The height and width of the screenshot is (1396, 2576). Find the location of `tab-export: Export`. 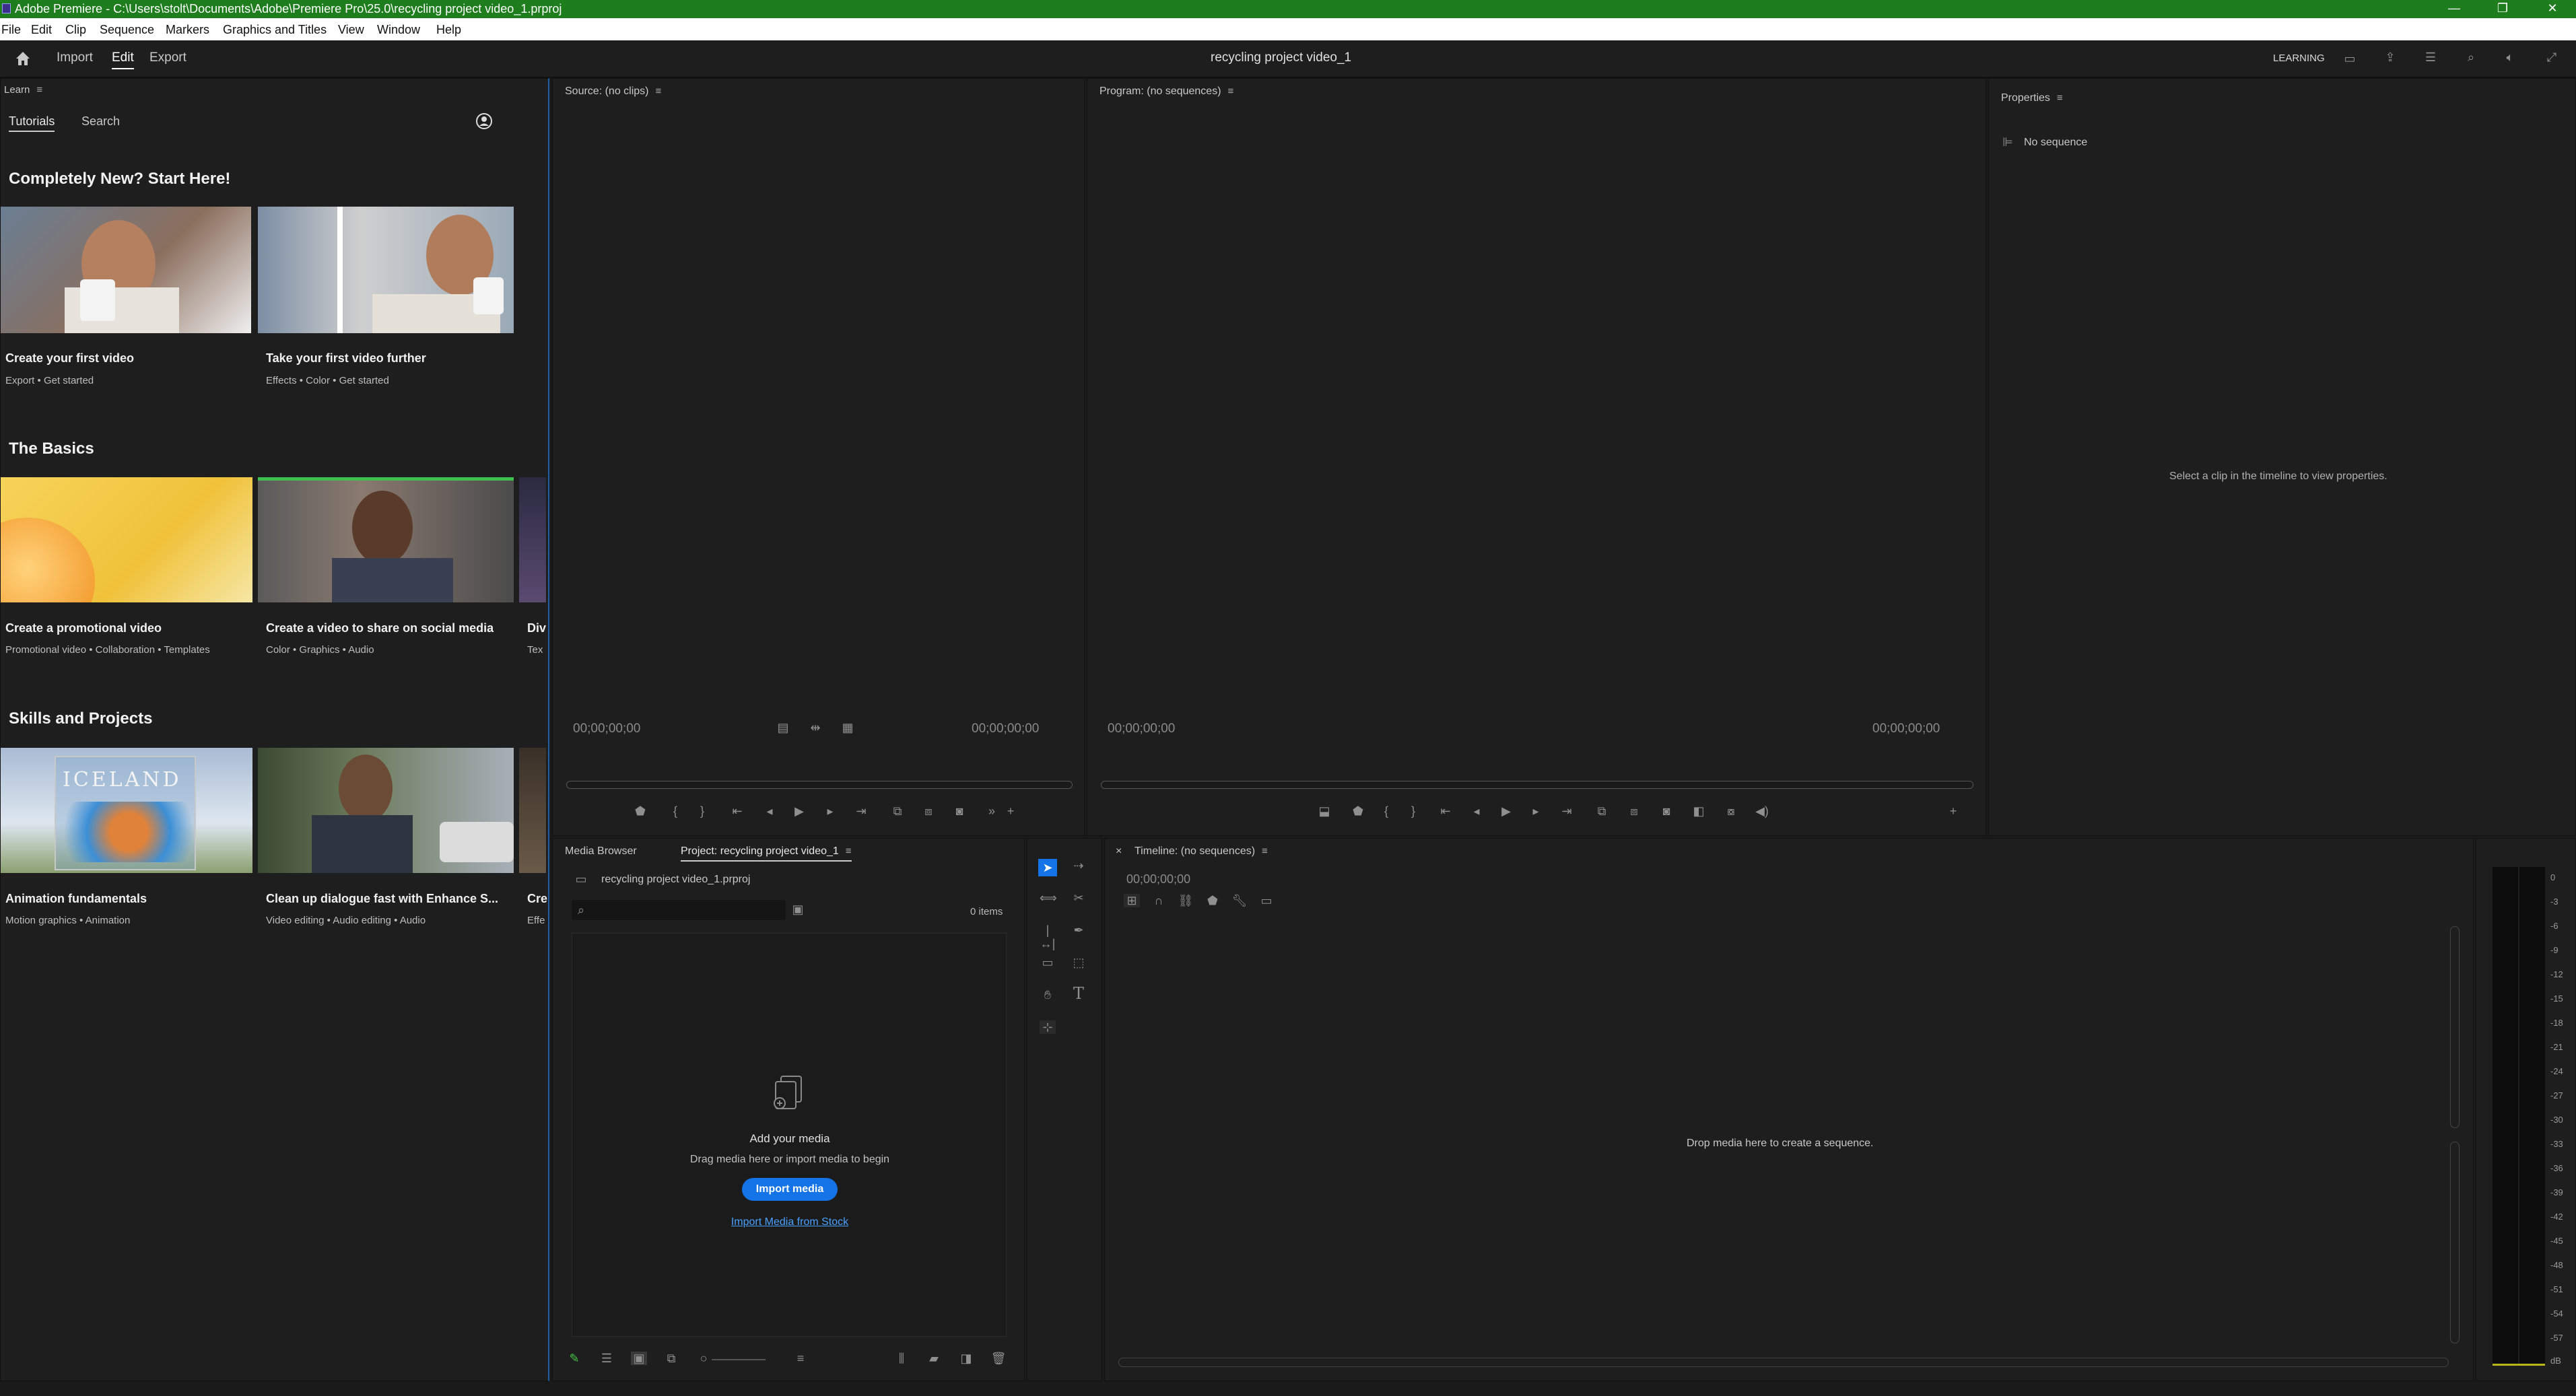

tab-export: Export is located at coordinates (168, 57).